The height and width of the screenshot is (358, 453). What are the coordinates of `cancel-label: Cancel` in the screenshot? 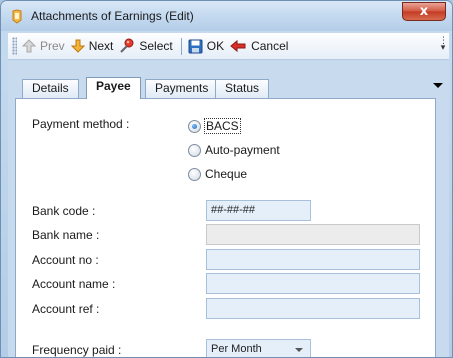 It's located at (270, 46).